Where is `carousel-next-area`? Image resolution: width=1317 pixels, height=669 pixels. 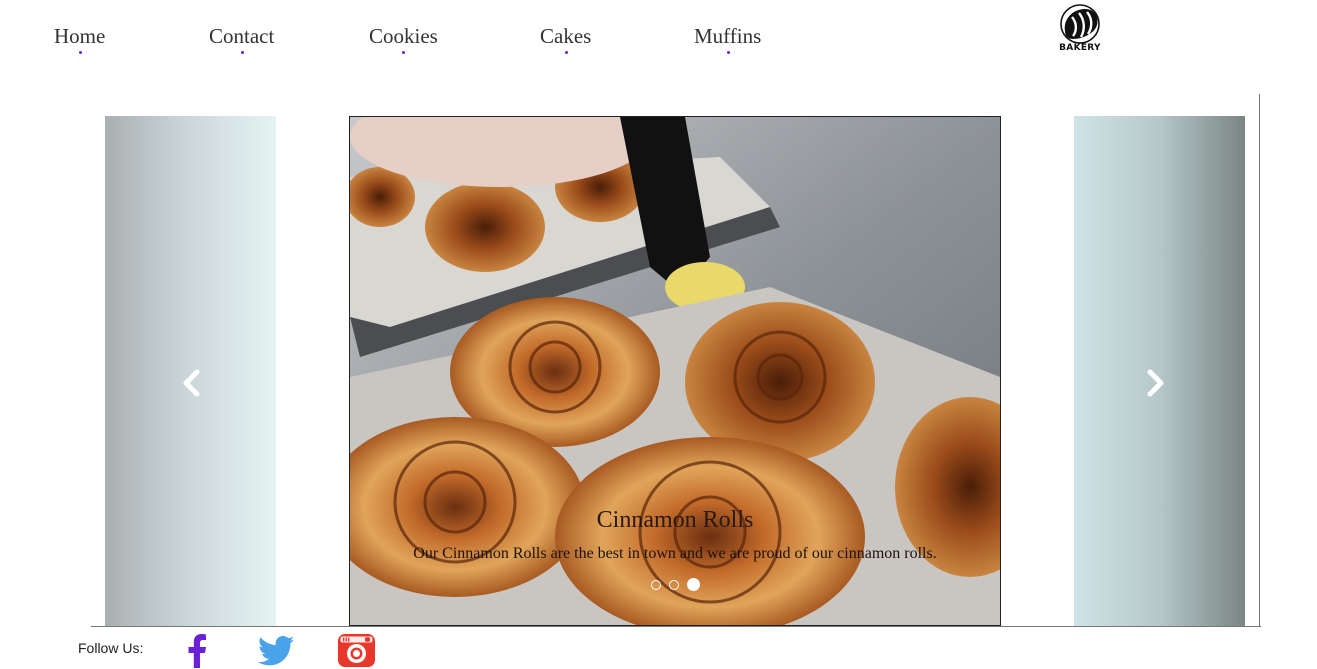
carousel-next-area is located at coordinates (1159, 371).